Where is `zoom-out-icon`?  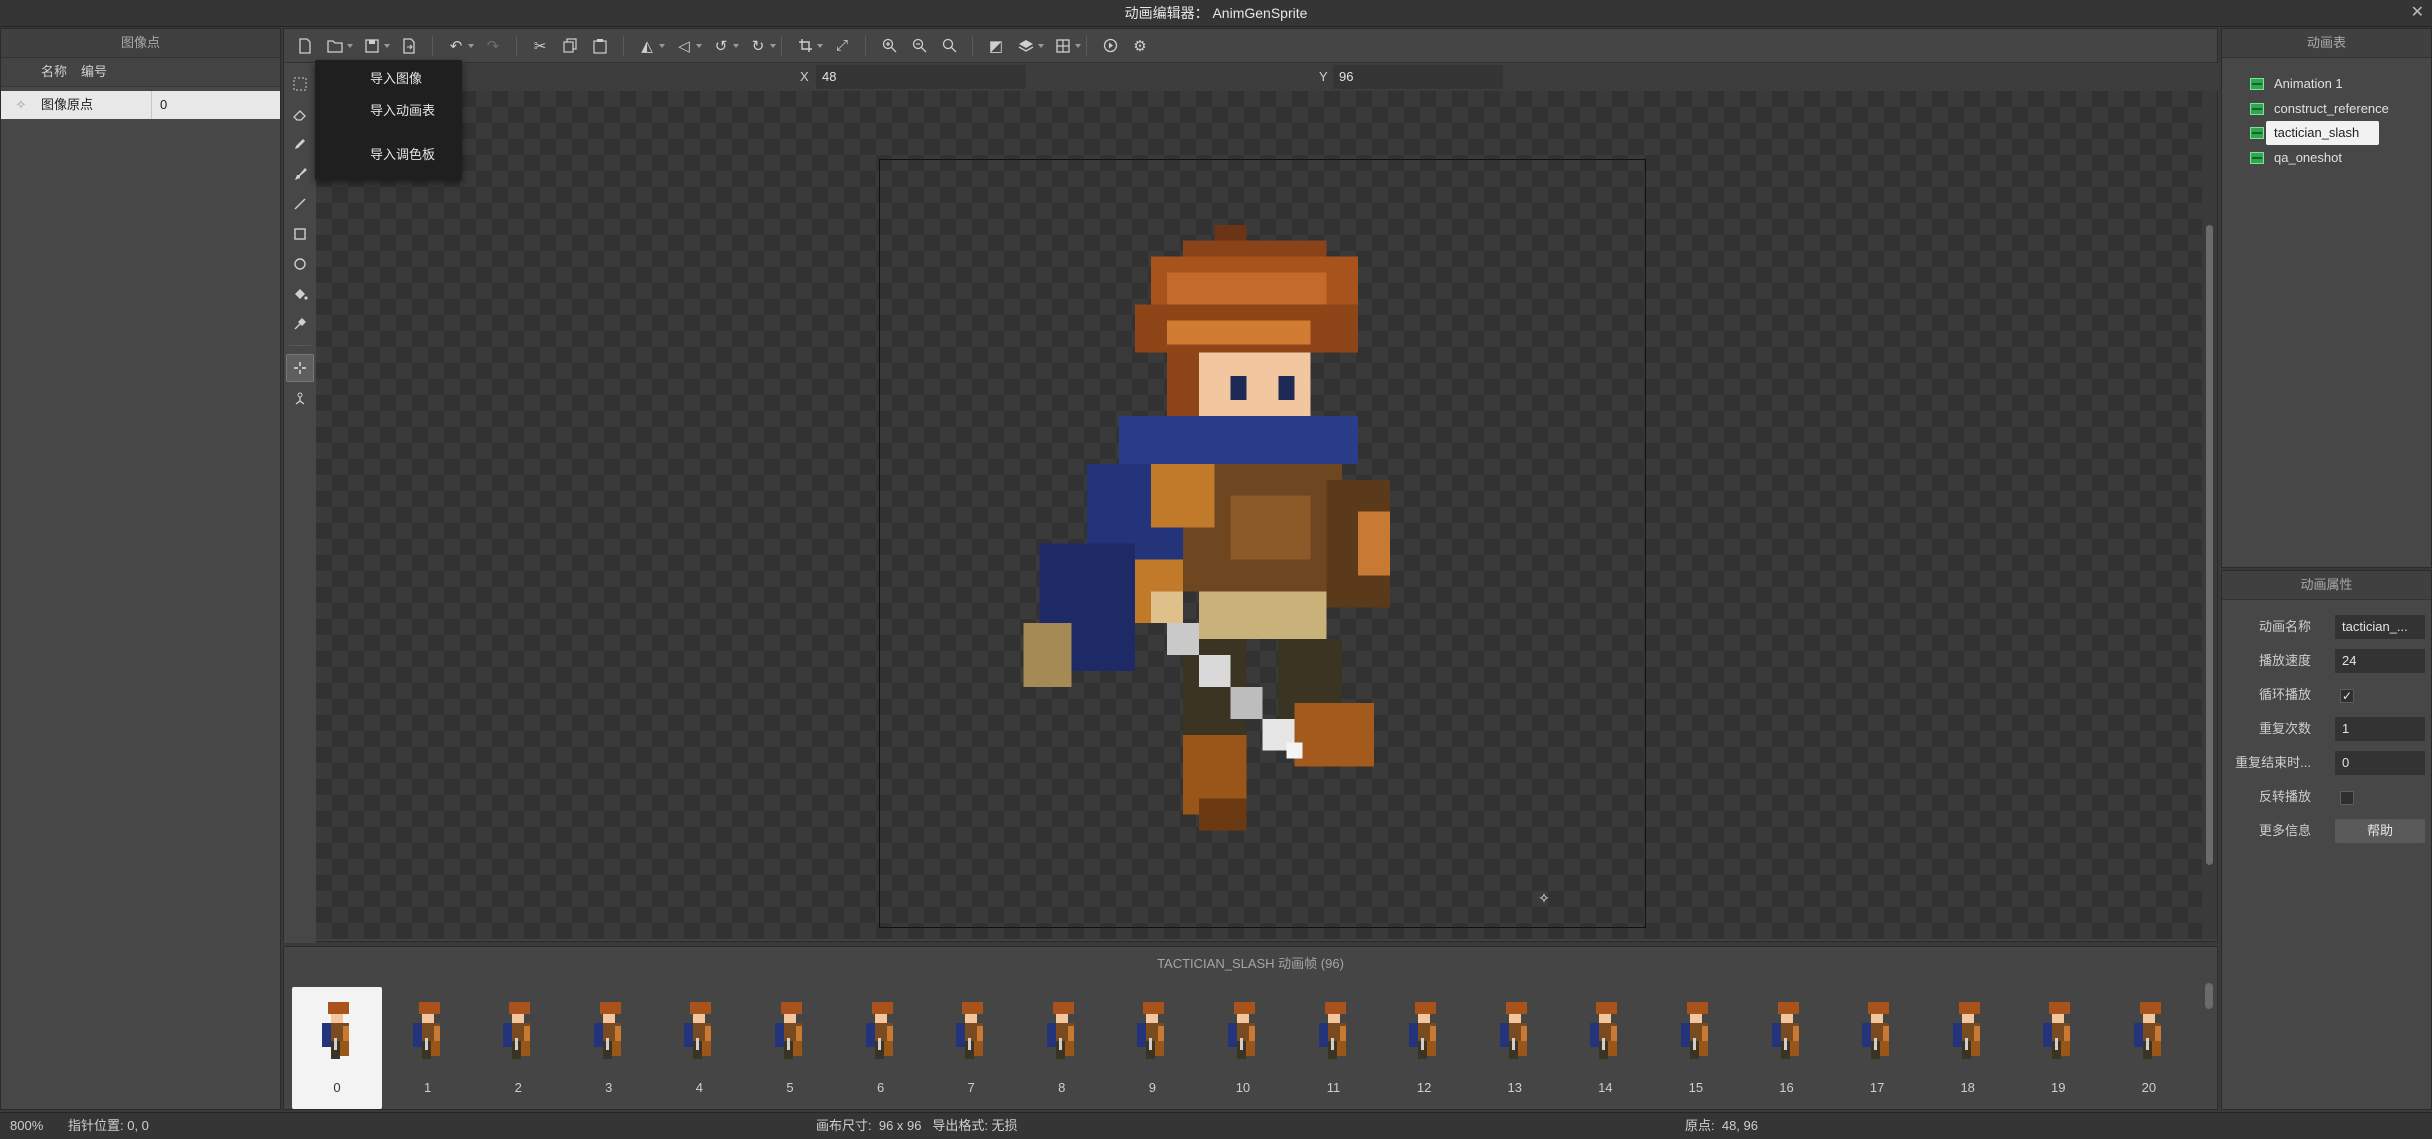
zoom-out-icon is located at coordinates (919, 46).